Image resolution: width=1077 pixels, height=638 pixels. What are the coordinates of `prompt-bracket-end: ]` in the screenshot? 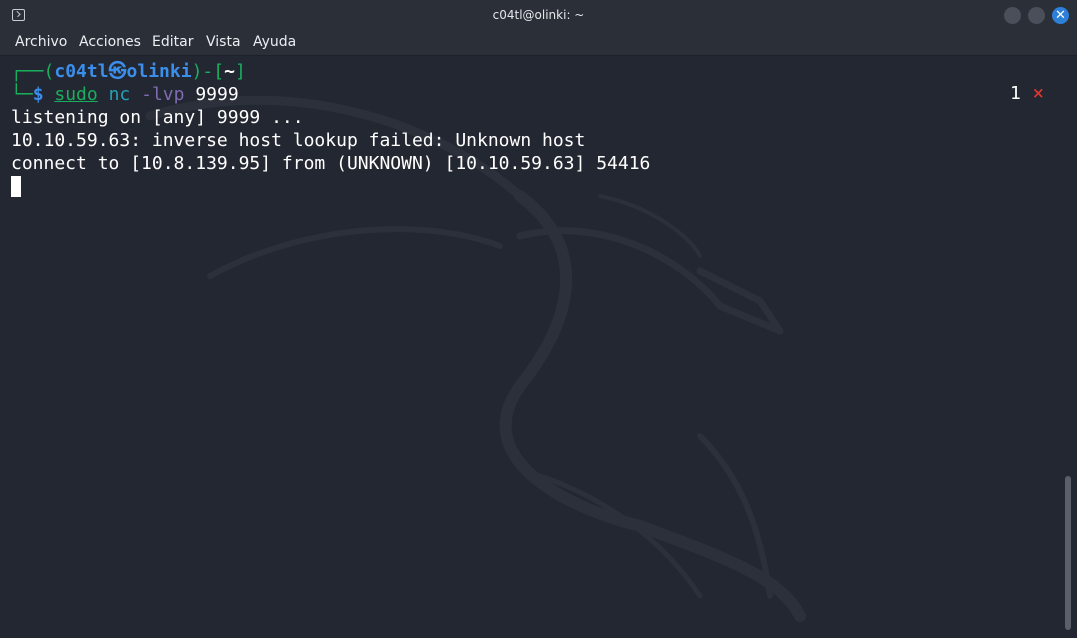 It's located at (240, 71).